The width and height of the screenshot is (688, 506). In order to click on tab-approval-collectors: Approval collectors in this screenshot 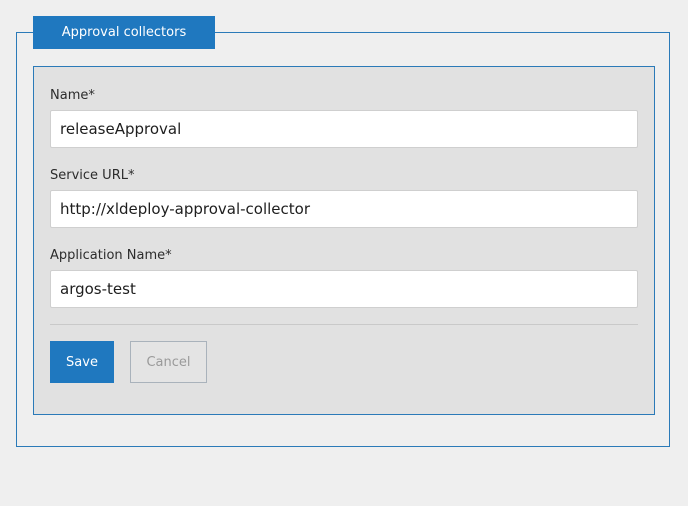, I will do `click(124, 32)`.